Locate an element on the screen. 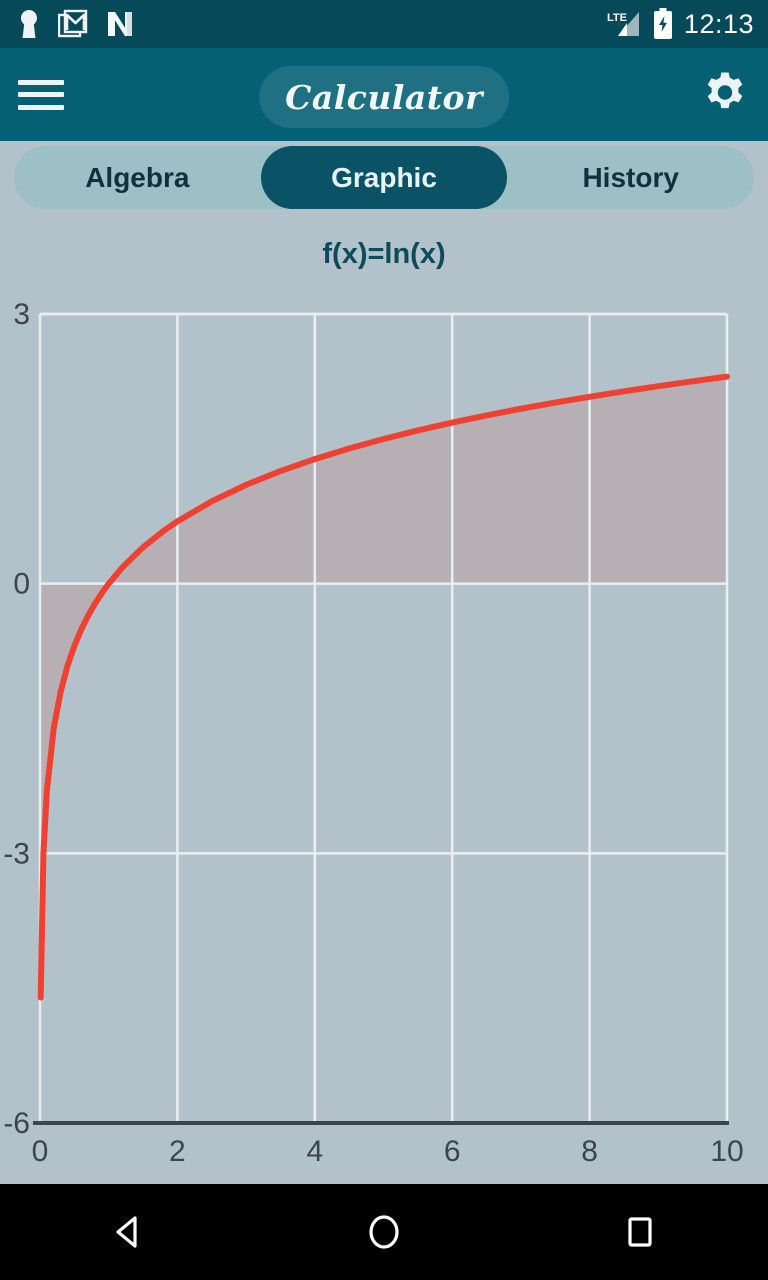 The height and width of the screenshot is (1280, 768). y-tick-label: 0 is located at coordinates (21, 584).